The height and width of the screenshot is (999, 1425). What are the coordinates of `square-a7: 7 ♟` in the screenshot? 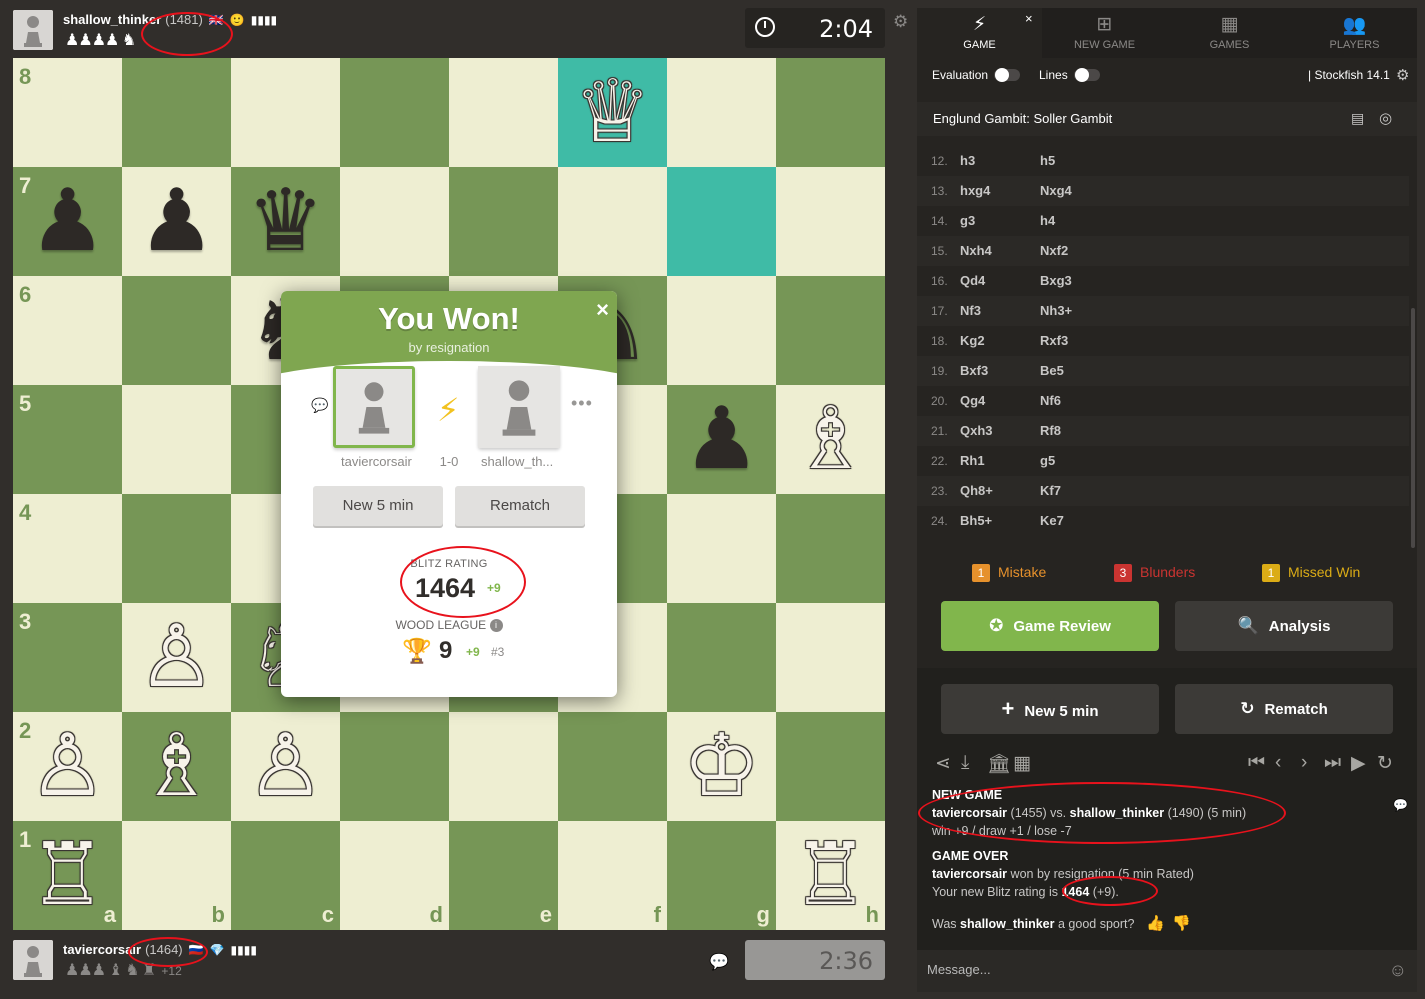 It's located at (67, 221).